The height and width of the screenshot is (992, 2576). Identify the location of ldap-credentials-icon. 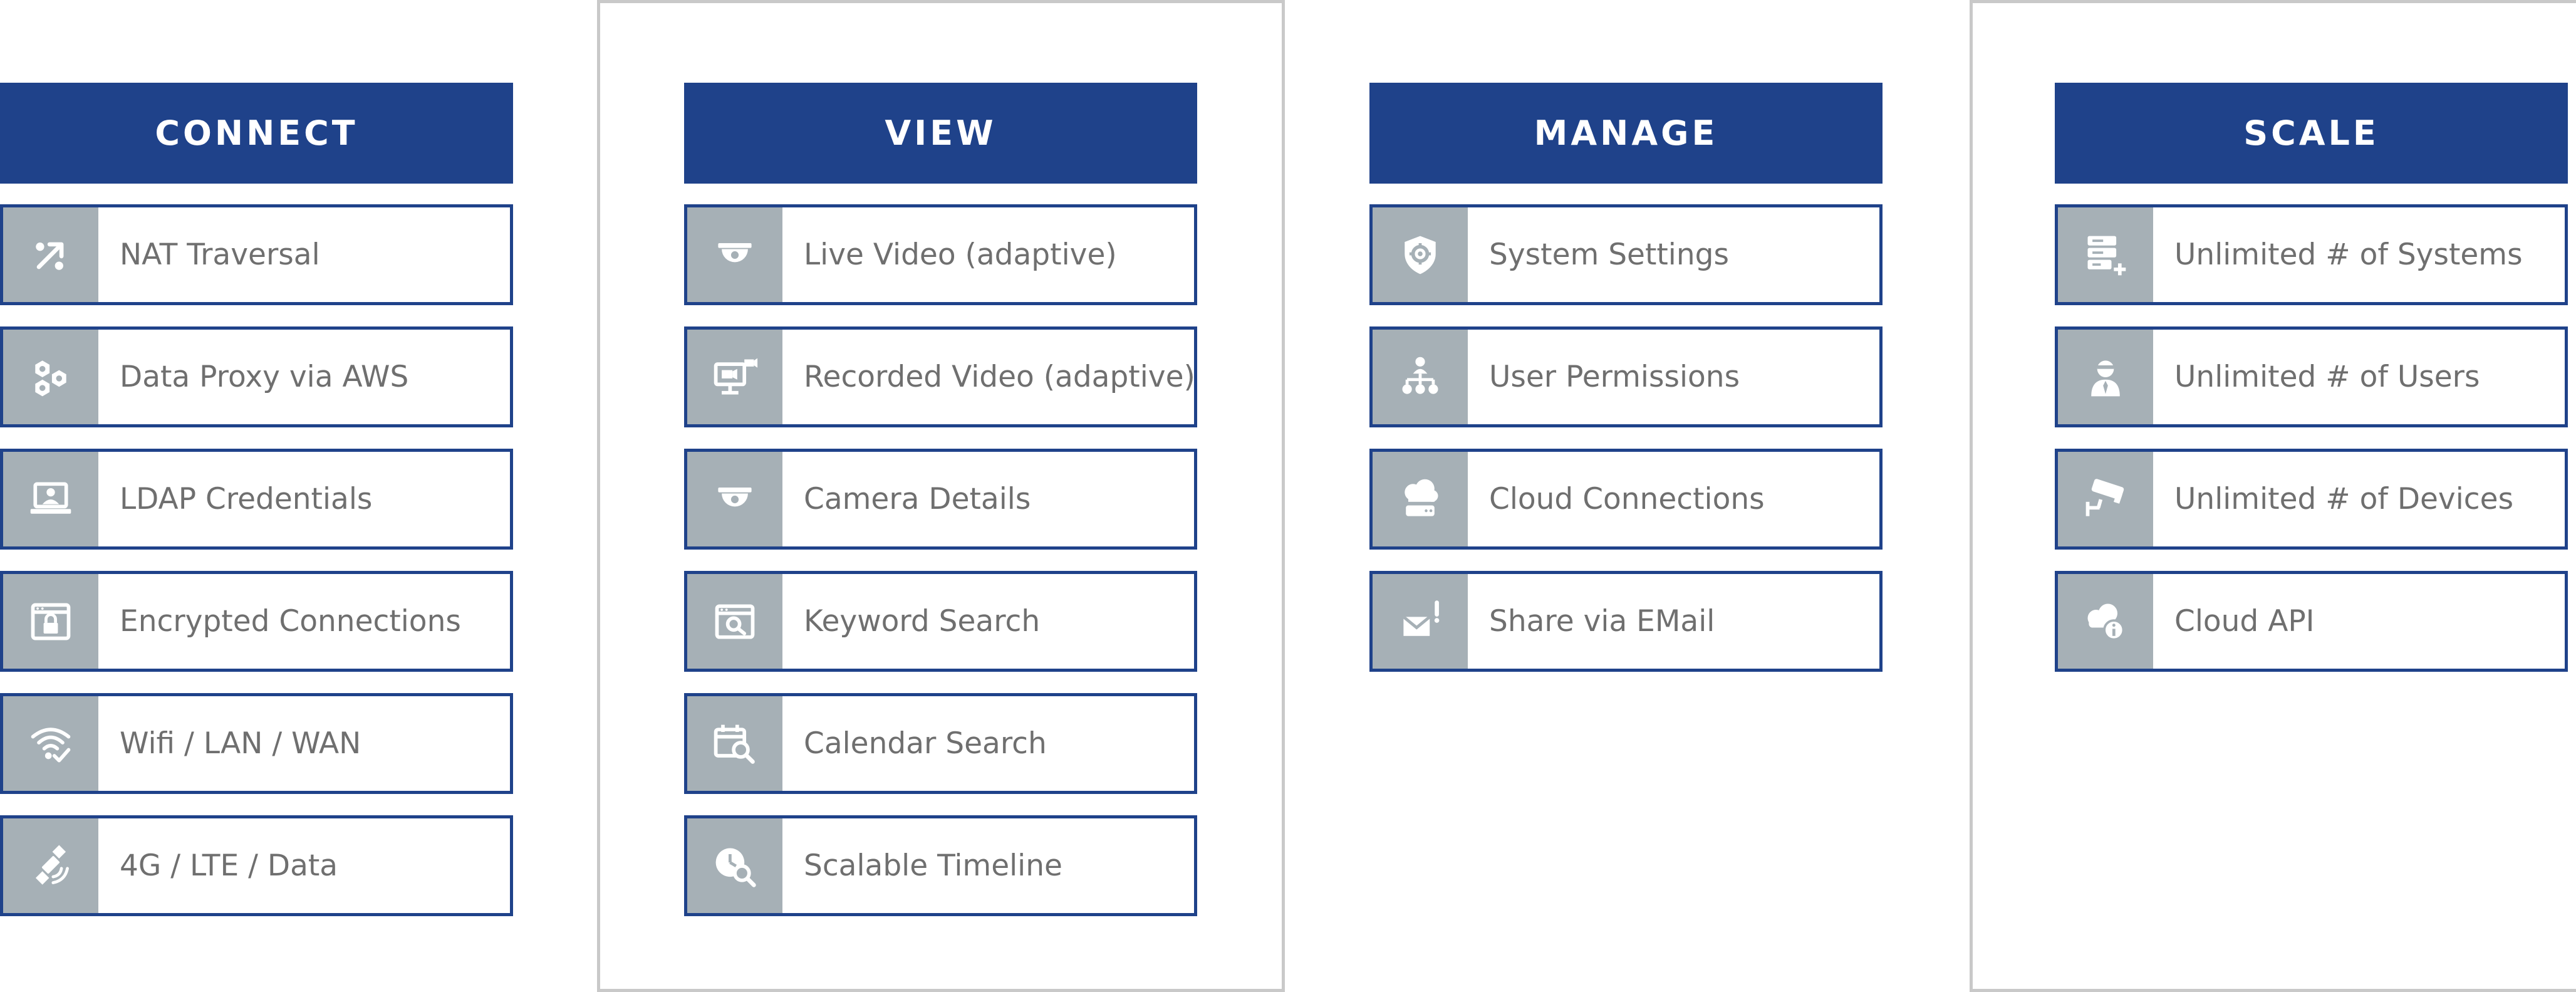
(50, 497).